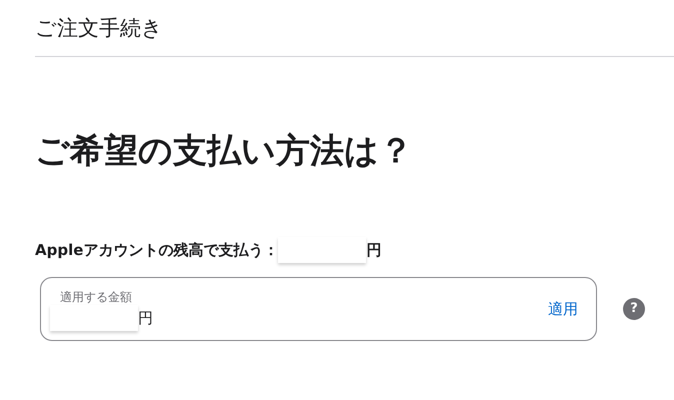 This screenshot has height=400, width=674. I want to click on balance-label: Appleアカウントの残高で支払う：, so click(156, 250).